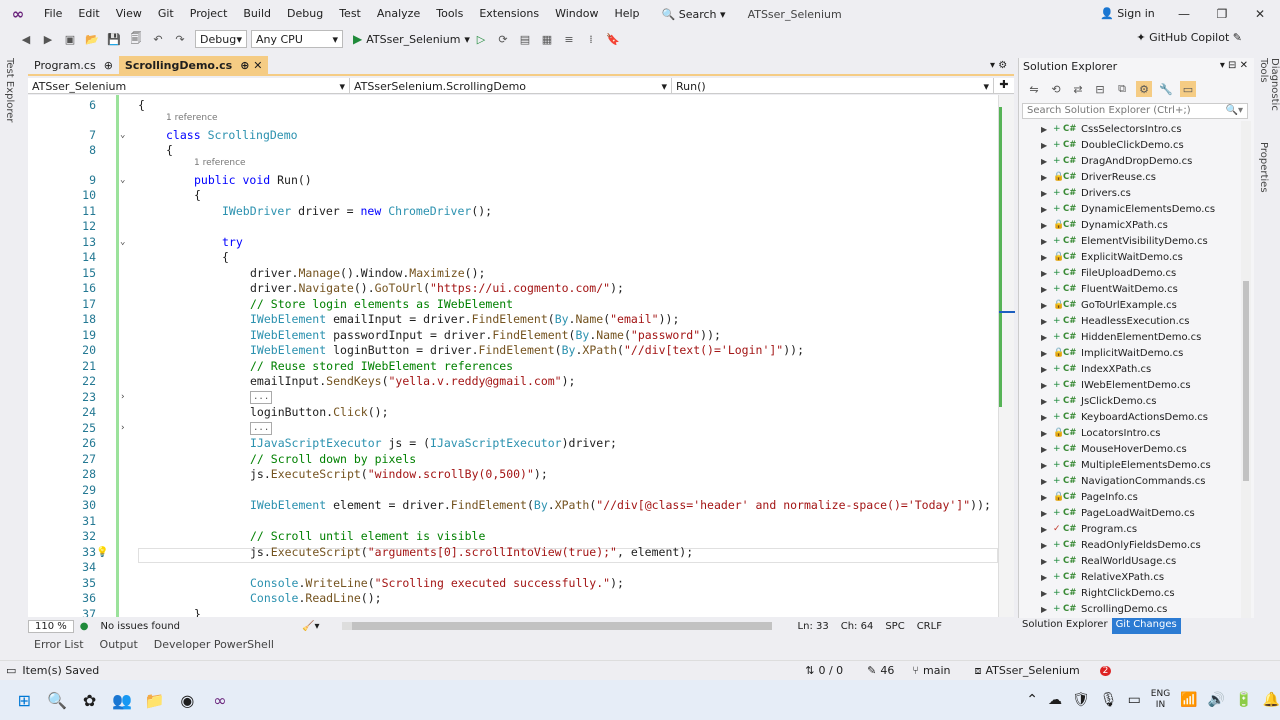 This screenshot has width=1280, height=720. Describe the element at coordinates (513, 150) in the screenshot. I see `code-line: 8{` at that location.